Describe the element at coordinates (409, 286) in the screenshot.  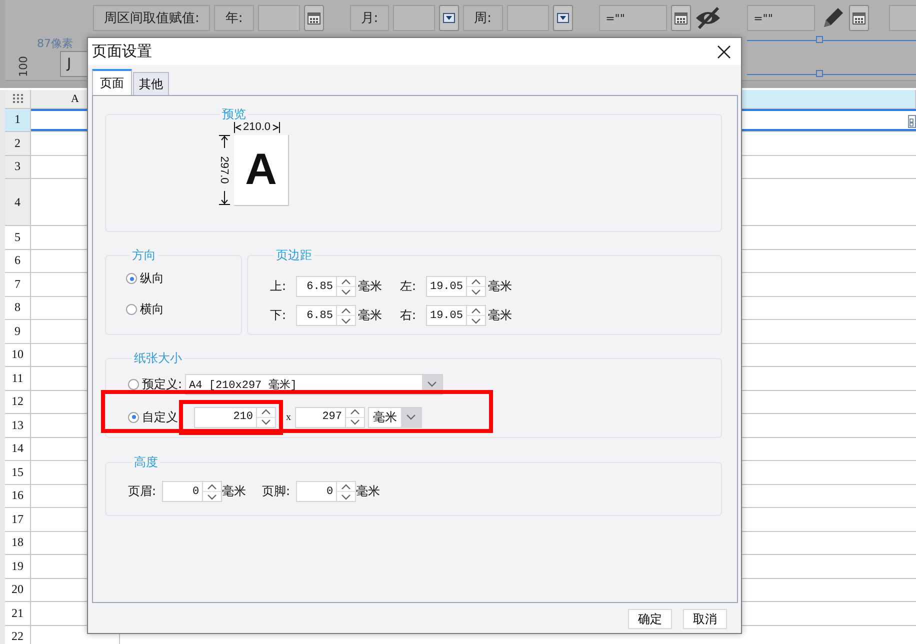
I see `field-label: 左:` at that location.